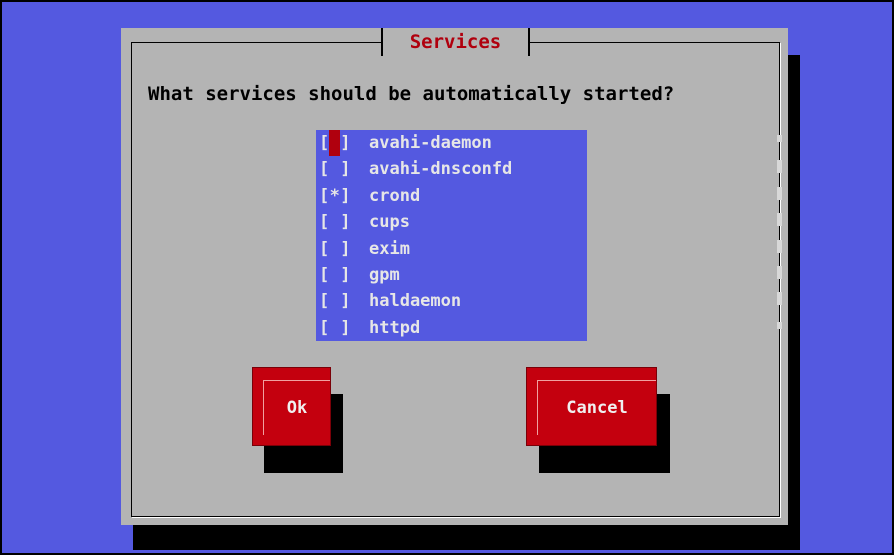 Image resolution: width=894 pixels, height=555 pixels. I want to click on service-name: crond, so click(395, 195).